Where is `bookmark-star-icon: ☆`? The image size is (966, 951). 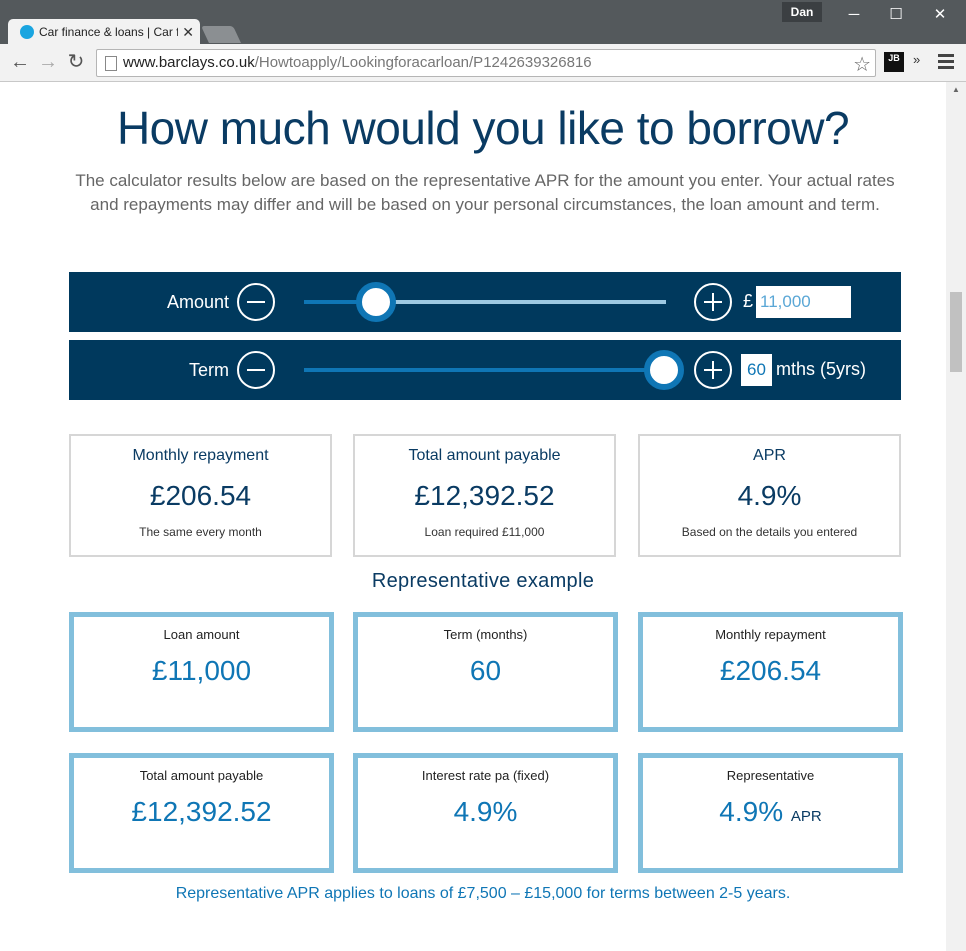 bookmark-star-icon: ☆ is located at coordinates (862, 64).